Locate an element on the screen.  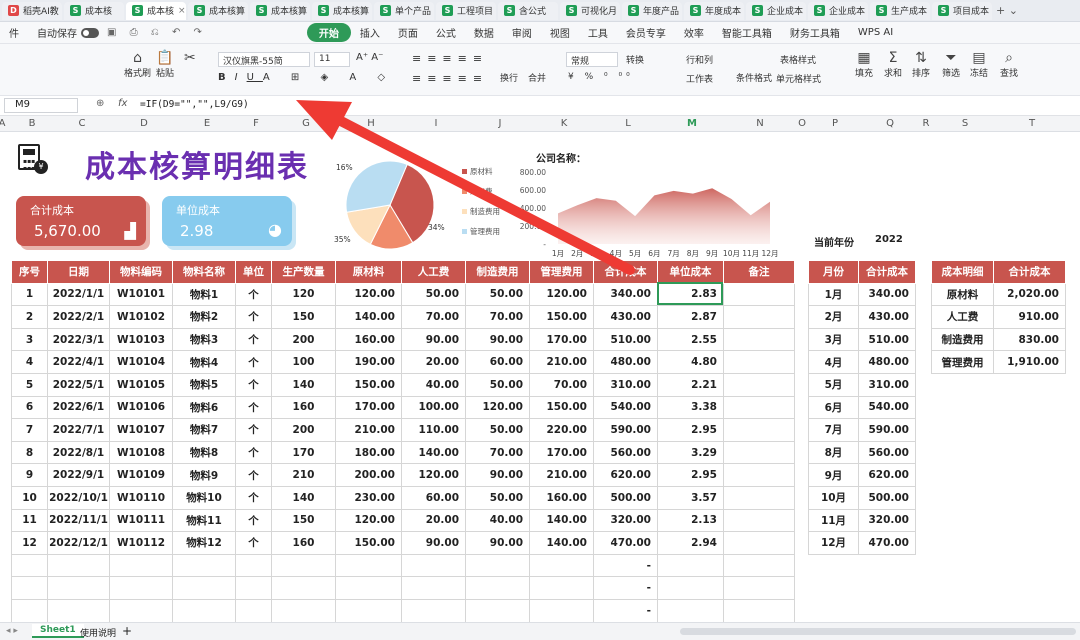
table-cell: 620.00 is located at coordinates (625, 475).